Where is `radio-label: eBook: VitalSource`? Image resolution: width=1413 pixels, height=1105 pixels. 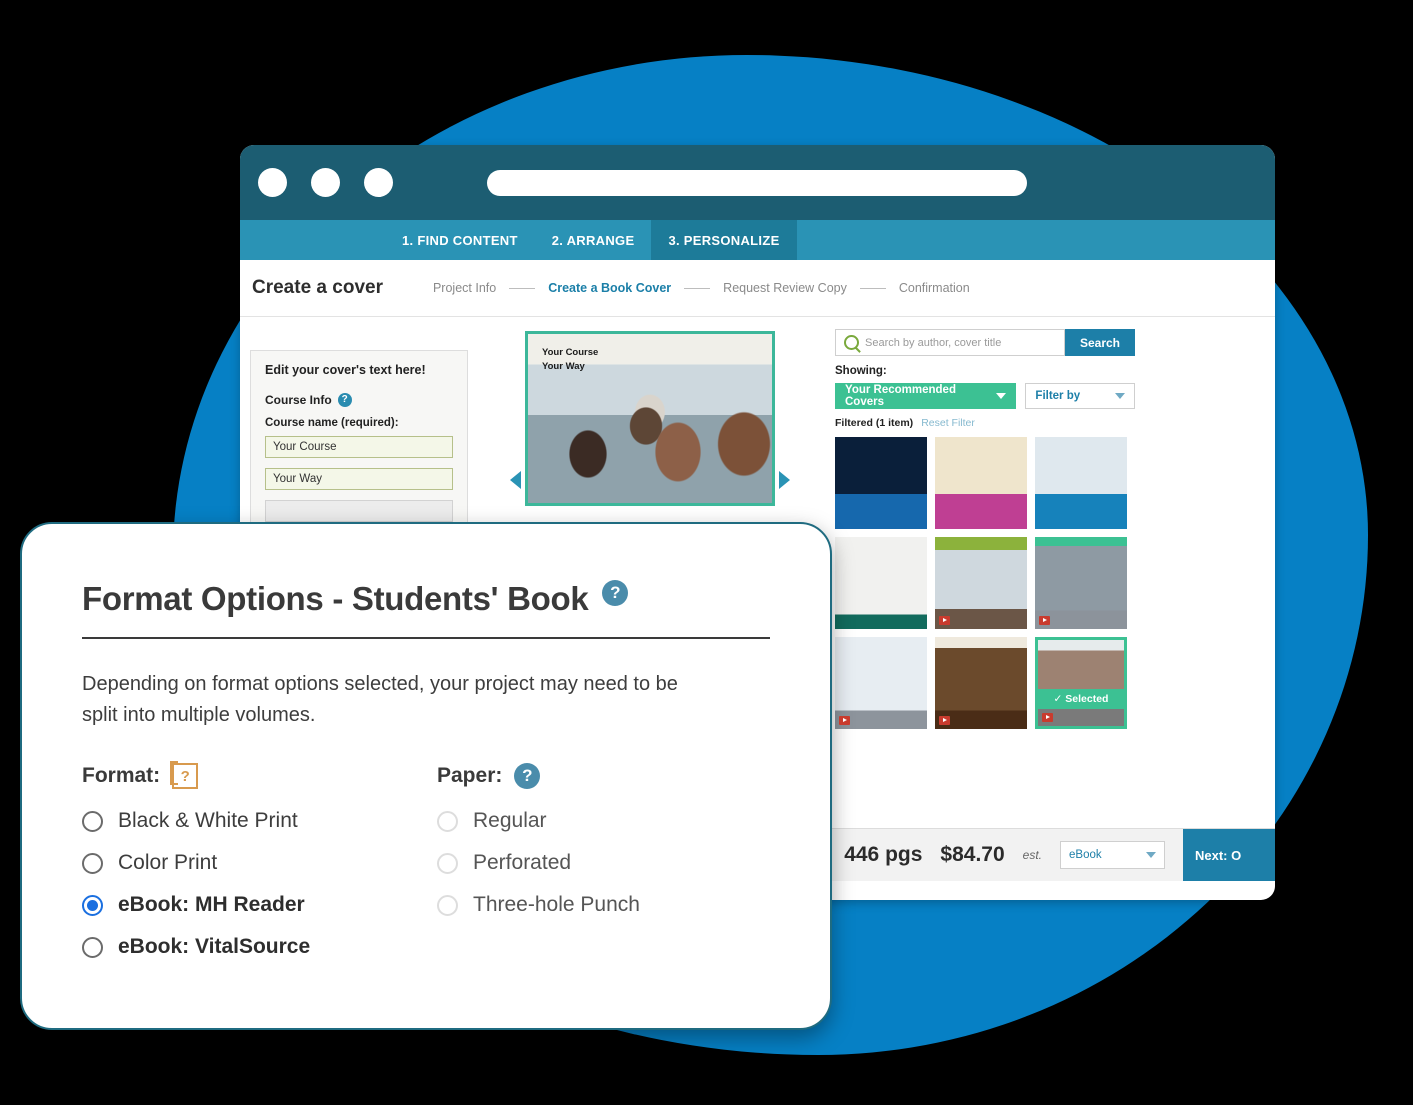 radio-label: eBook: VitalSource is located at coordinates (214, 946).